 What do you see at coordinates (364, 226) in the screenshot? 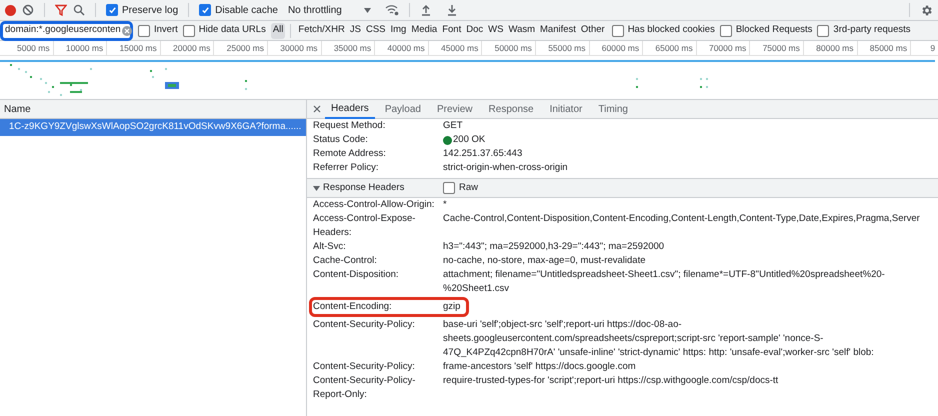
I see `header-name: Access-Control-Expose-Headers:` at bounding box center [364, 226].